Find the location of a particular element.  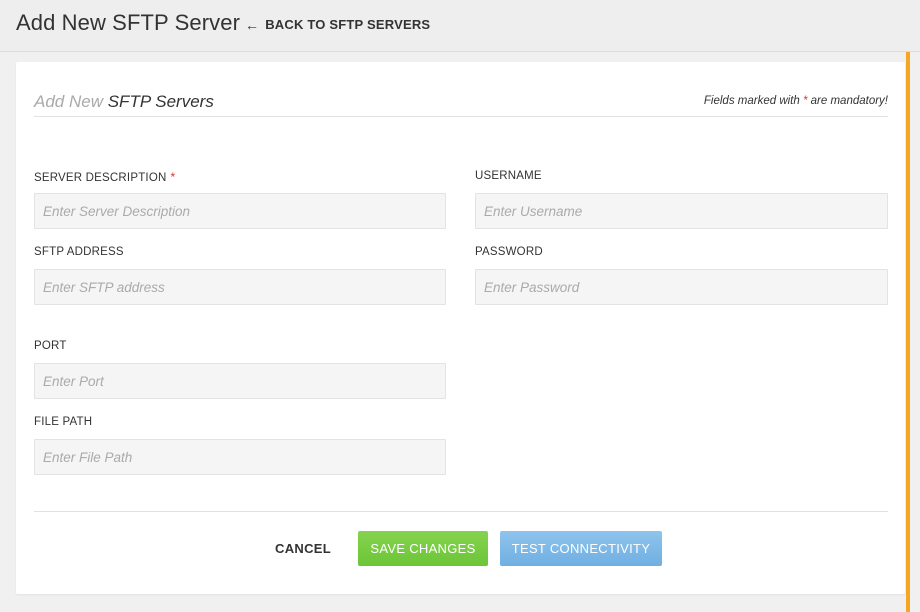

password-label: PASSWORD is located at coordinates (509, 252).